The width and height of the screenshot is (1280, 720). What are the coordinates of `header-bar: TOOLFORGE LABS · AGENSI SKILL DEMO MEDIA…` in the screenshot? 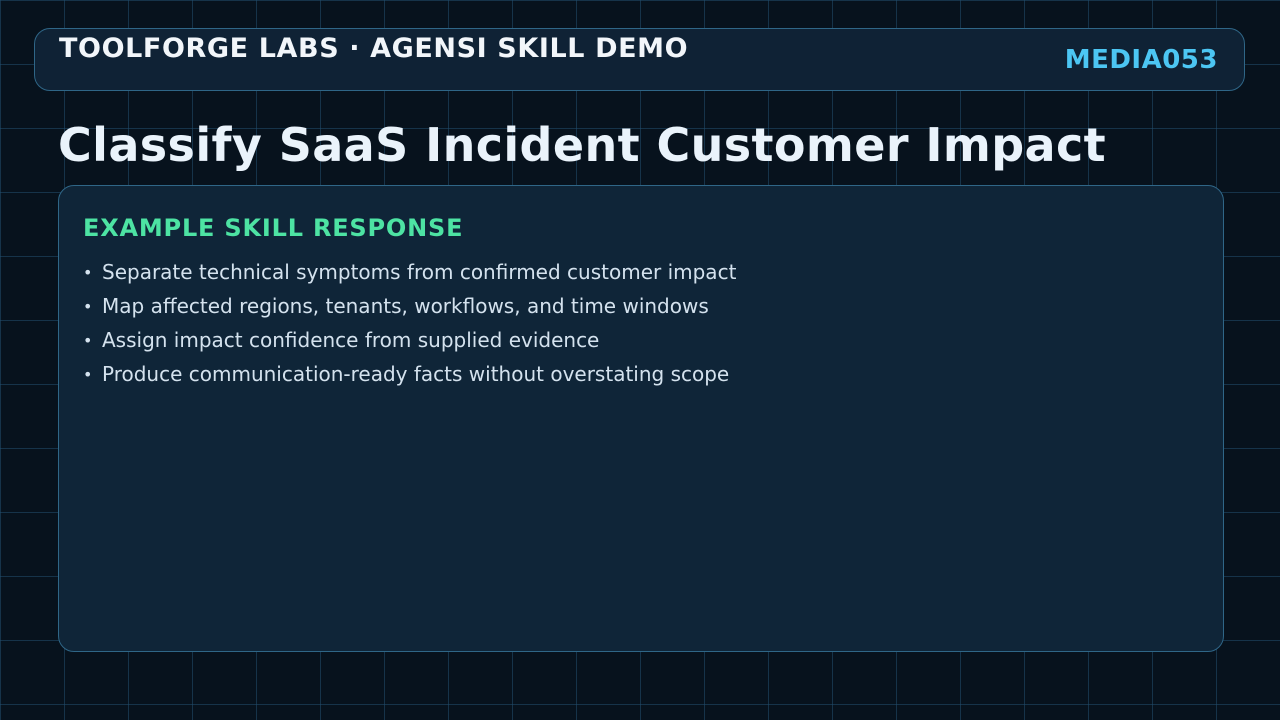 It's located at (639, 59).